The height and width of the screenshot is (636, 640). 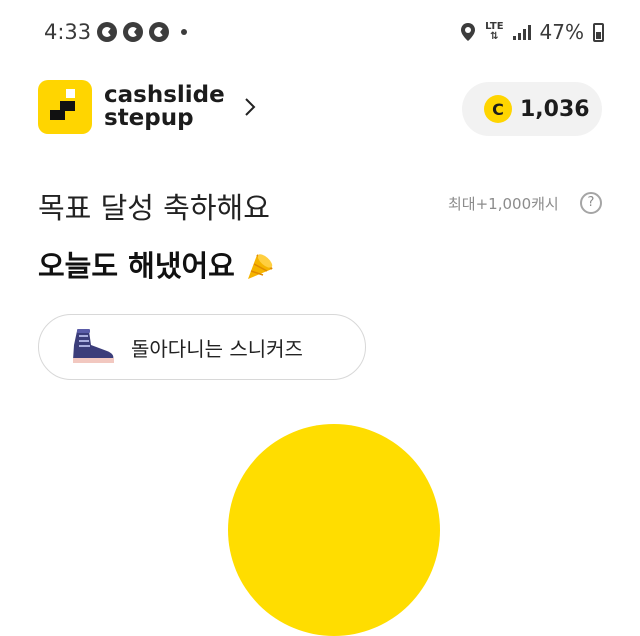 I want to click on brand-name: cashslide stepup, so click(x=164, y=107).